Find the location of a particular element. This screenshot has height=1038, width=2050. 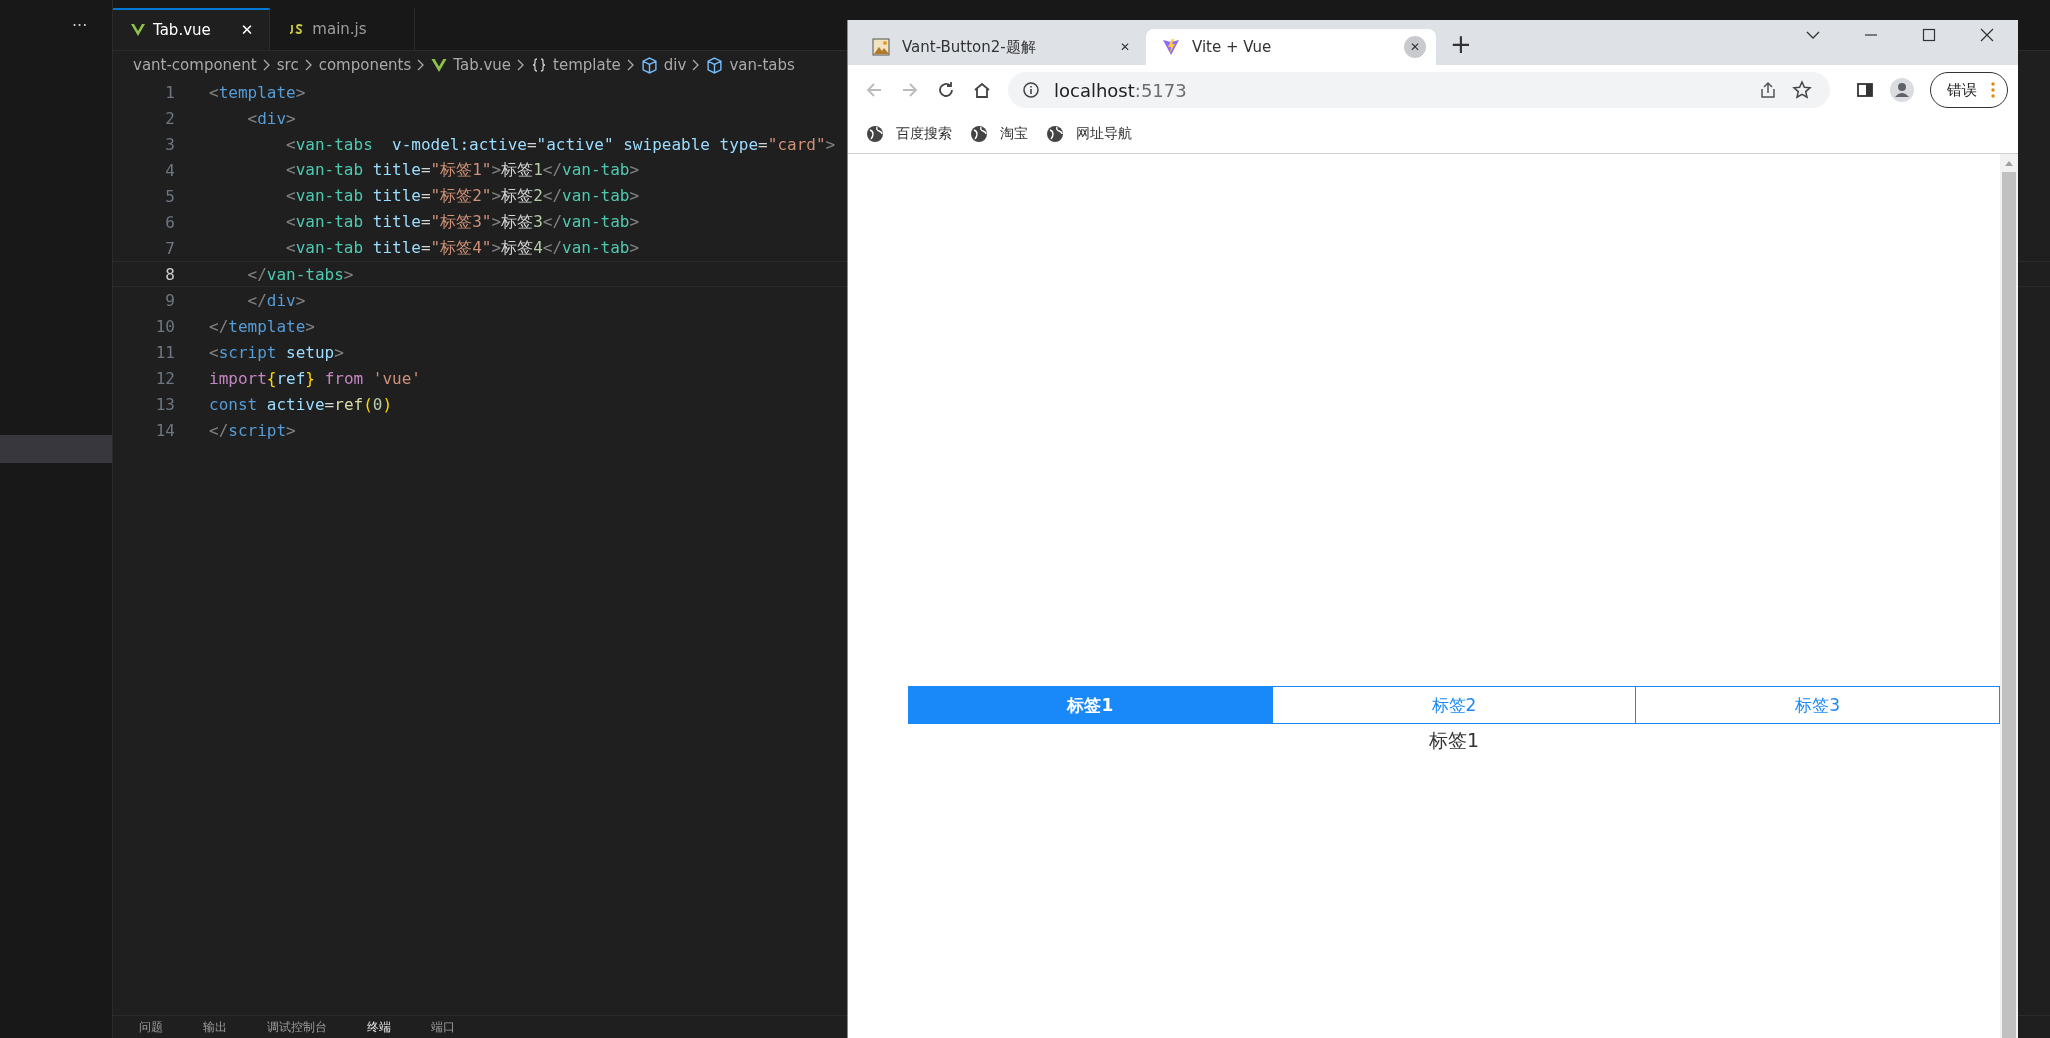

editor-tab: main.js is located at coordinates (343, 29).